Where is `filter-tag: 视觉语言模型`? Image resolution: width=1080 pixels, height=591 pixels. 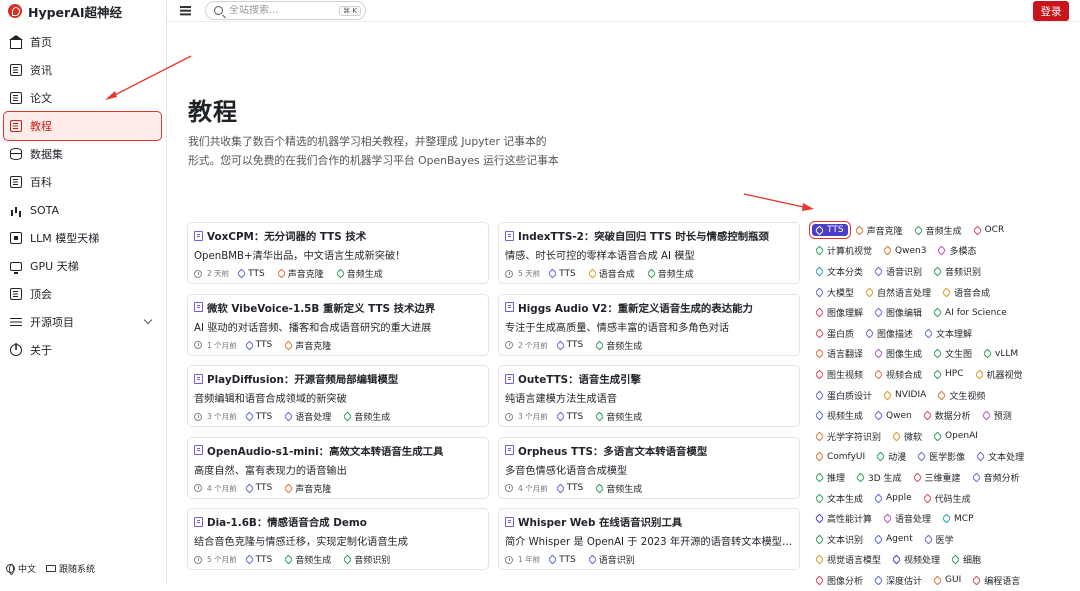 filter-tag: 视觉语言模型 is located at coordinates (848, 559).